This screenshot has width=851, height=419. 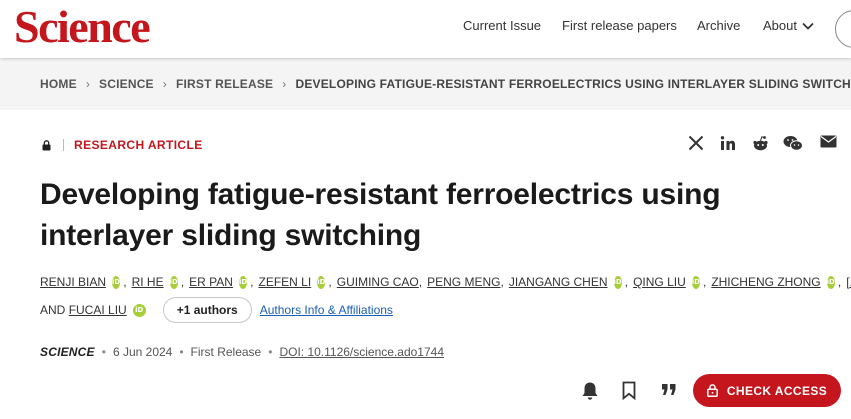 What do you see at coordinates (285, 282) in the screenshot?
I see `author-link: ZEFEN LI` at bounding box center [285, 282].